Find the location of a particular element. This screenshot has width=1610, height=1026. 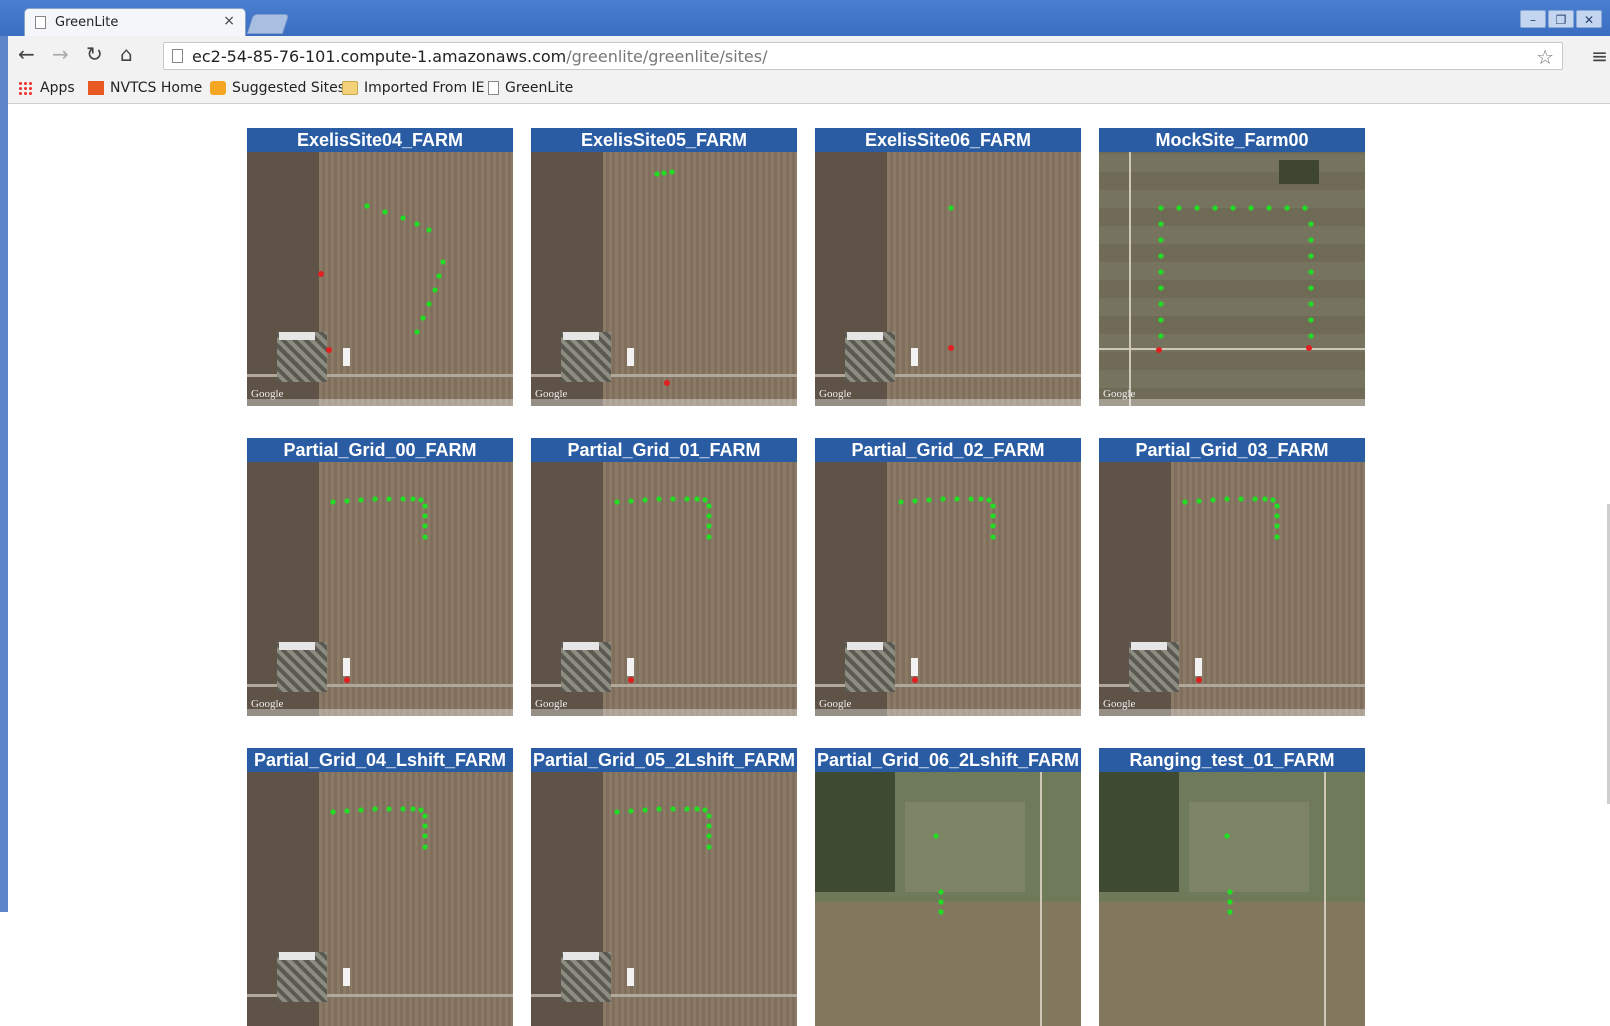

bookmark-nvtcs-home: NVTCS Home is located at coordinates (145, 88).